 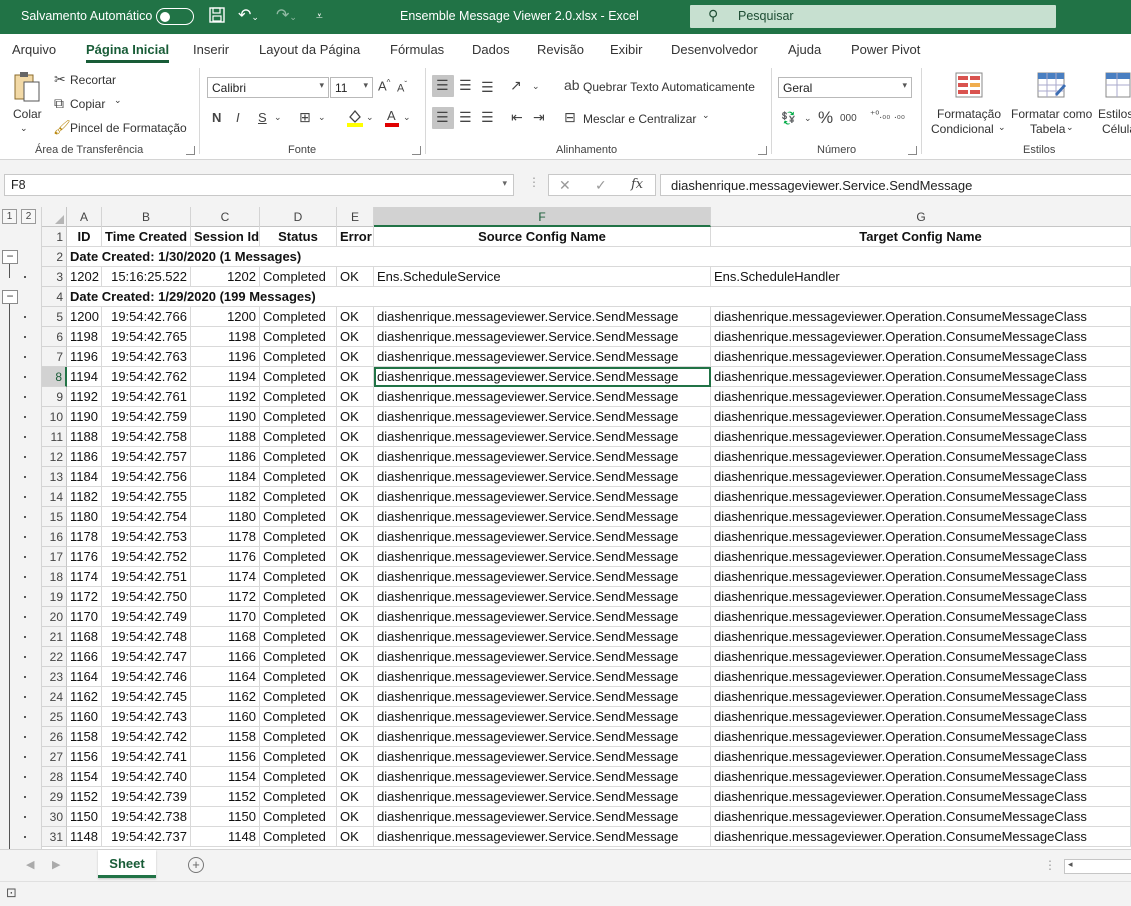 What do you see at coordinates (217, 16) in the screenshot?
I see `save-icon` at bounding box center [217, 16].